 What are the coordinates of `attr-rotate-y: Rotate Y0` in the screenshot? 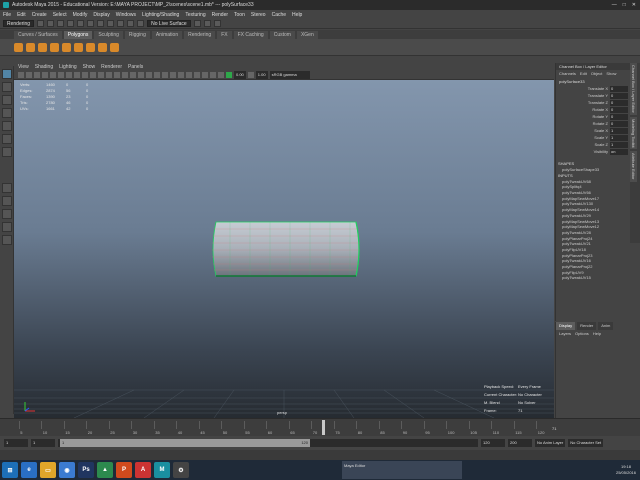 It's located at (593, 116).